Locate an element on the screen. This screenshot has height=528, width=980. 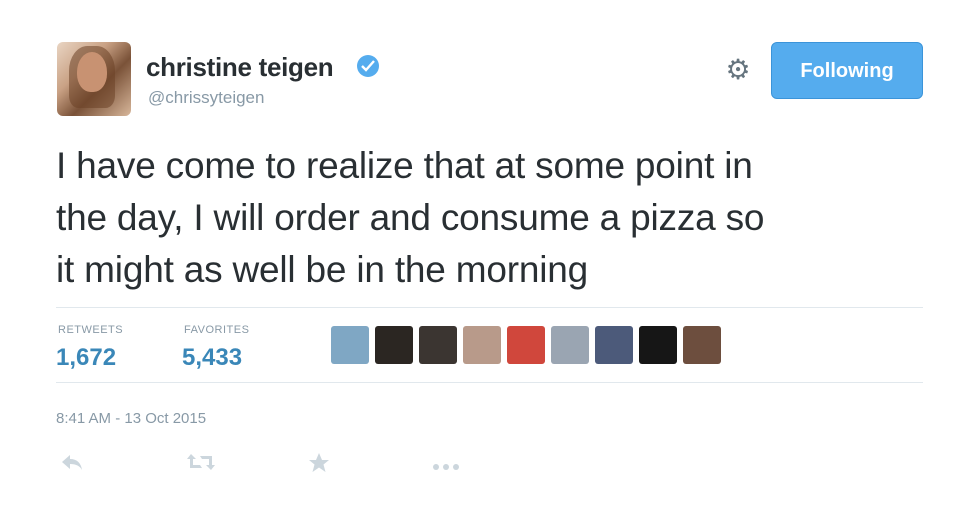
reply-icon is located at coordinates (72, 465).